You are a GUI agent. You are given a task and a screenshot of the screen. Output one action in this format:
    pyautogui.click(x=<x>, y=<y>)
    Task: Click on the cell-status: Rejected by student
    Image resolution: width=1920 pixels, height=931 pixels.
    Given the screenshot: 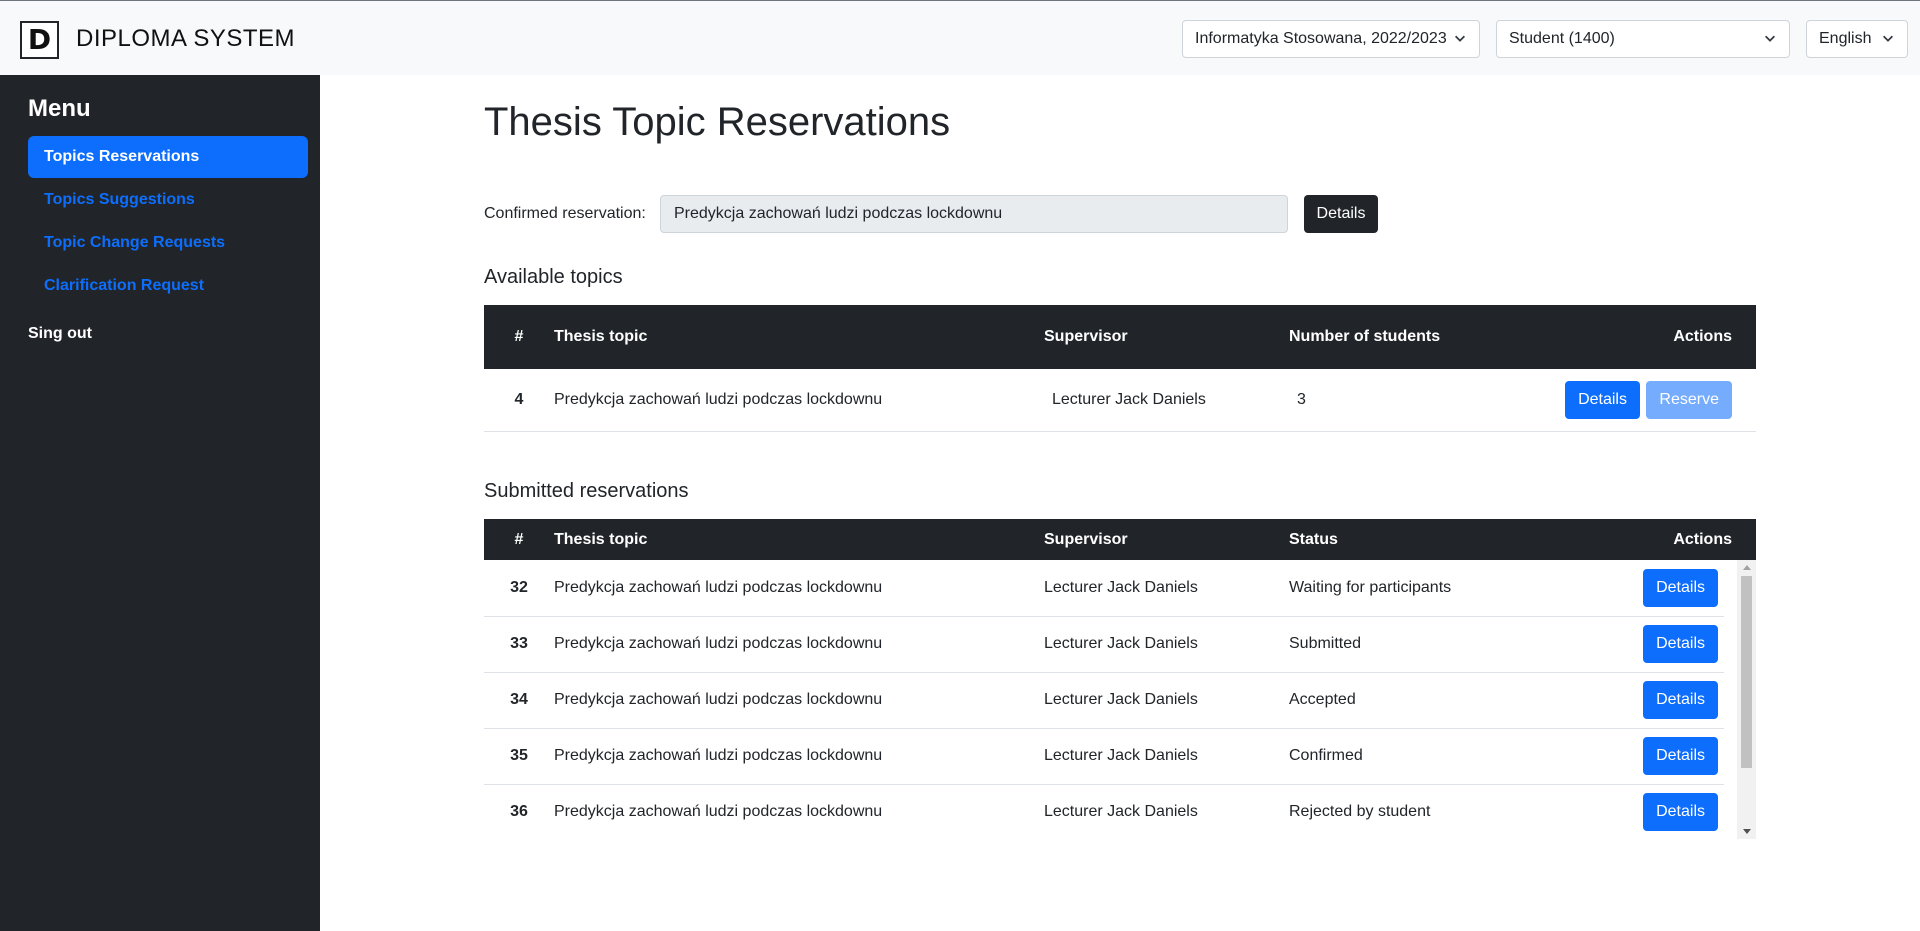 What is the action you would take?
    pyautogui.click(x=1389, y=811)
    